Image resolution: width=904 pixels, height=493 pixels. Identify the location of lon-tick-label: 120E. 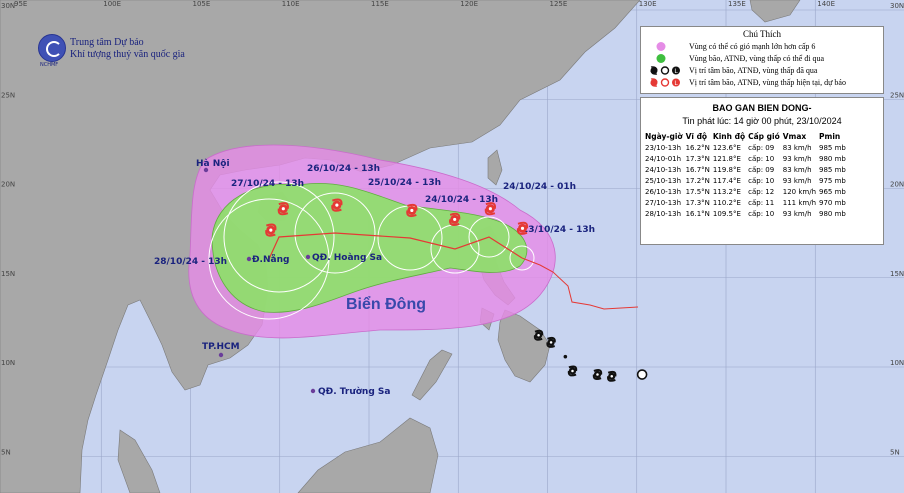
(469, 4).